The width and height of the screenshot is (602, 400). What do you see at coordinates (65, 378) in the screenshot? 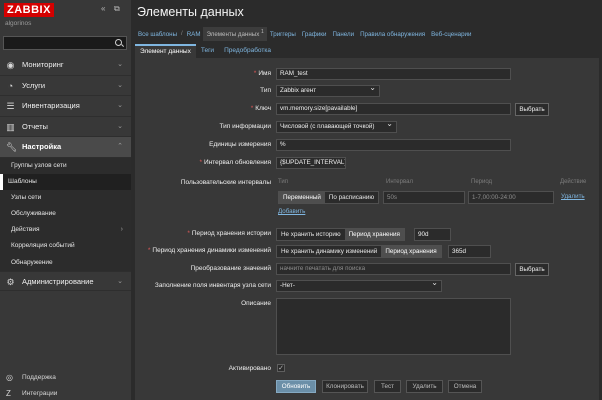
I see `menu-item-support: ◎ Поддержка` at bounding box center [65, 378].